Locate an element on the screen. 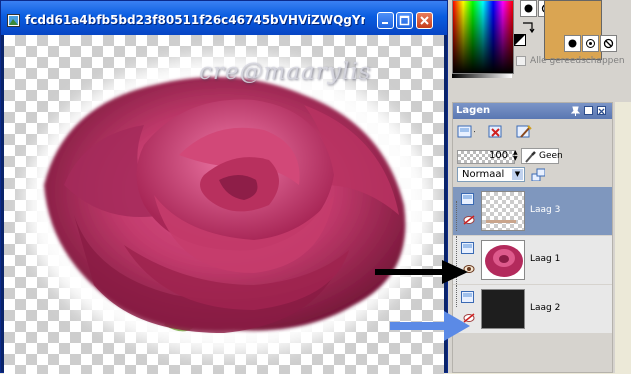  background-solid-button is located at coordinates (572, 43).